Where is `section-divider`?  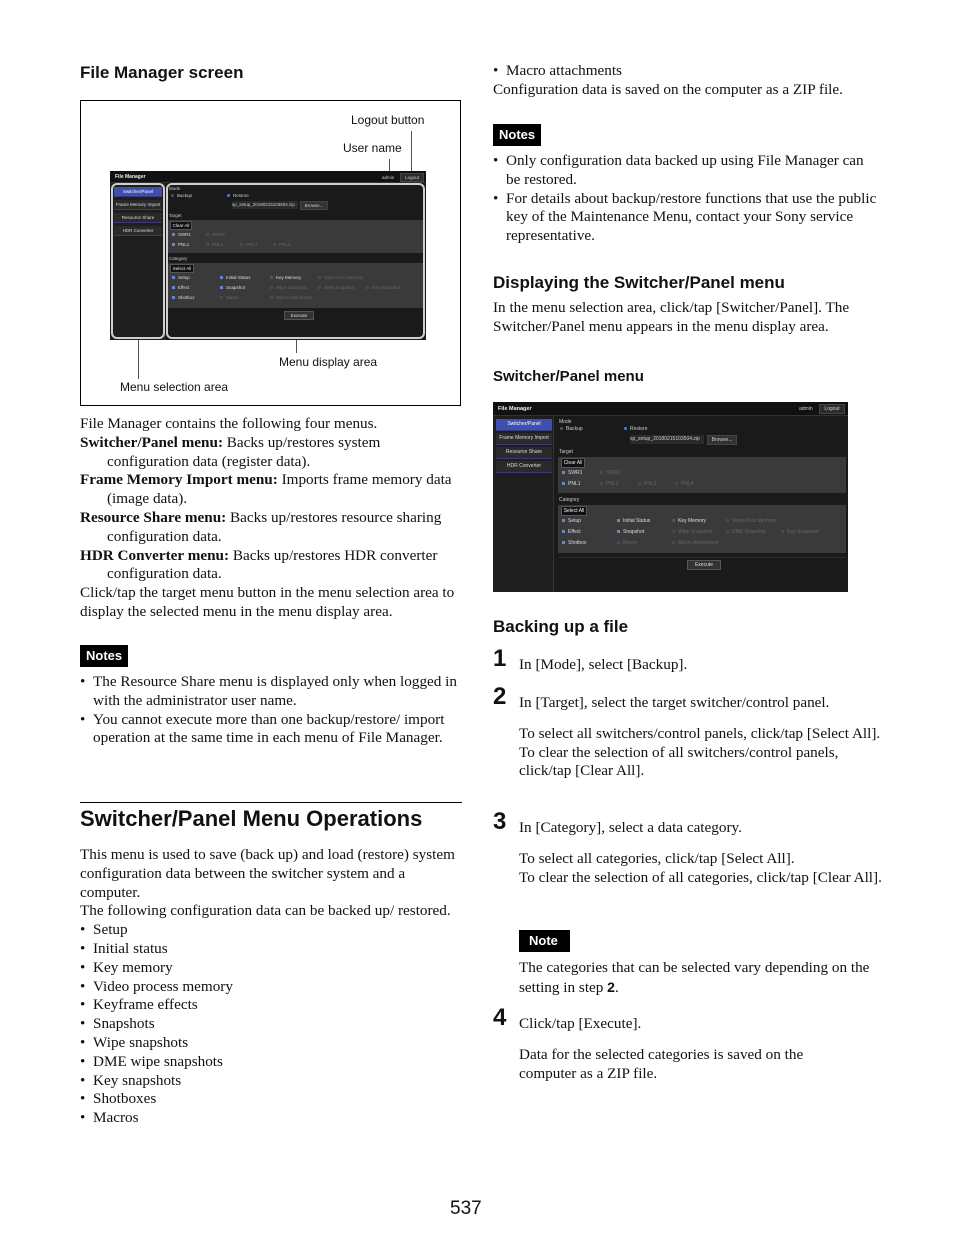 section-divider is located at coordinates (271, 802).